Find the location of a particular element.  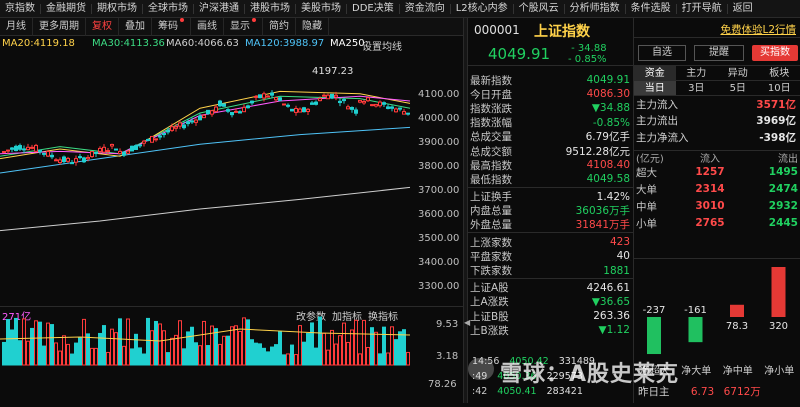

nav-item: 京指数 is located at coordinates (20, 9).